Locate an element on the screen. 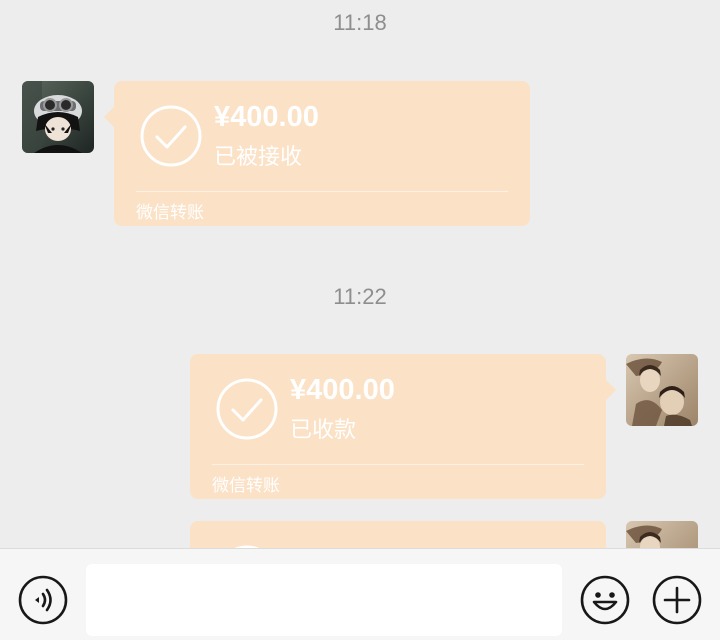 The image size is (720, 640). transfer-bubble: ¥400.00 已被接收 微信转账 is located at coordinates (317, 153).